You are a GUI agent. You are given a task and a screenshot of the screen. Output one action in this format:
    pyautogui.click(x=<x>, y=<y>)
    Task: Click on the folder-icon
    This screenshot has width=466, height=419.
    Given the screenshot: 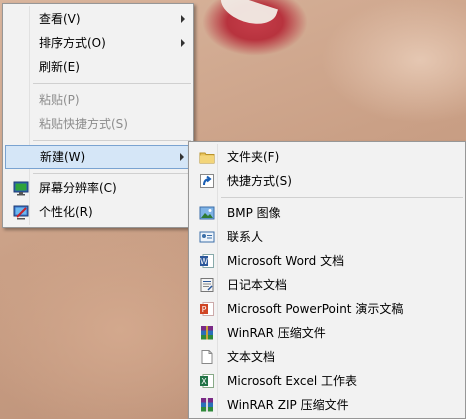 What is the action you would take?
    pyautogui.click(x=207, y=158)
    